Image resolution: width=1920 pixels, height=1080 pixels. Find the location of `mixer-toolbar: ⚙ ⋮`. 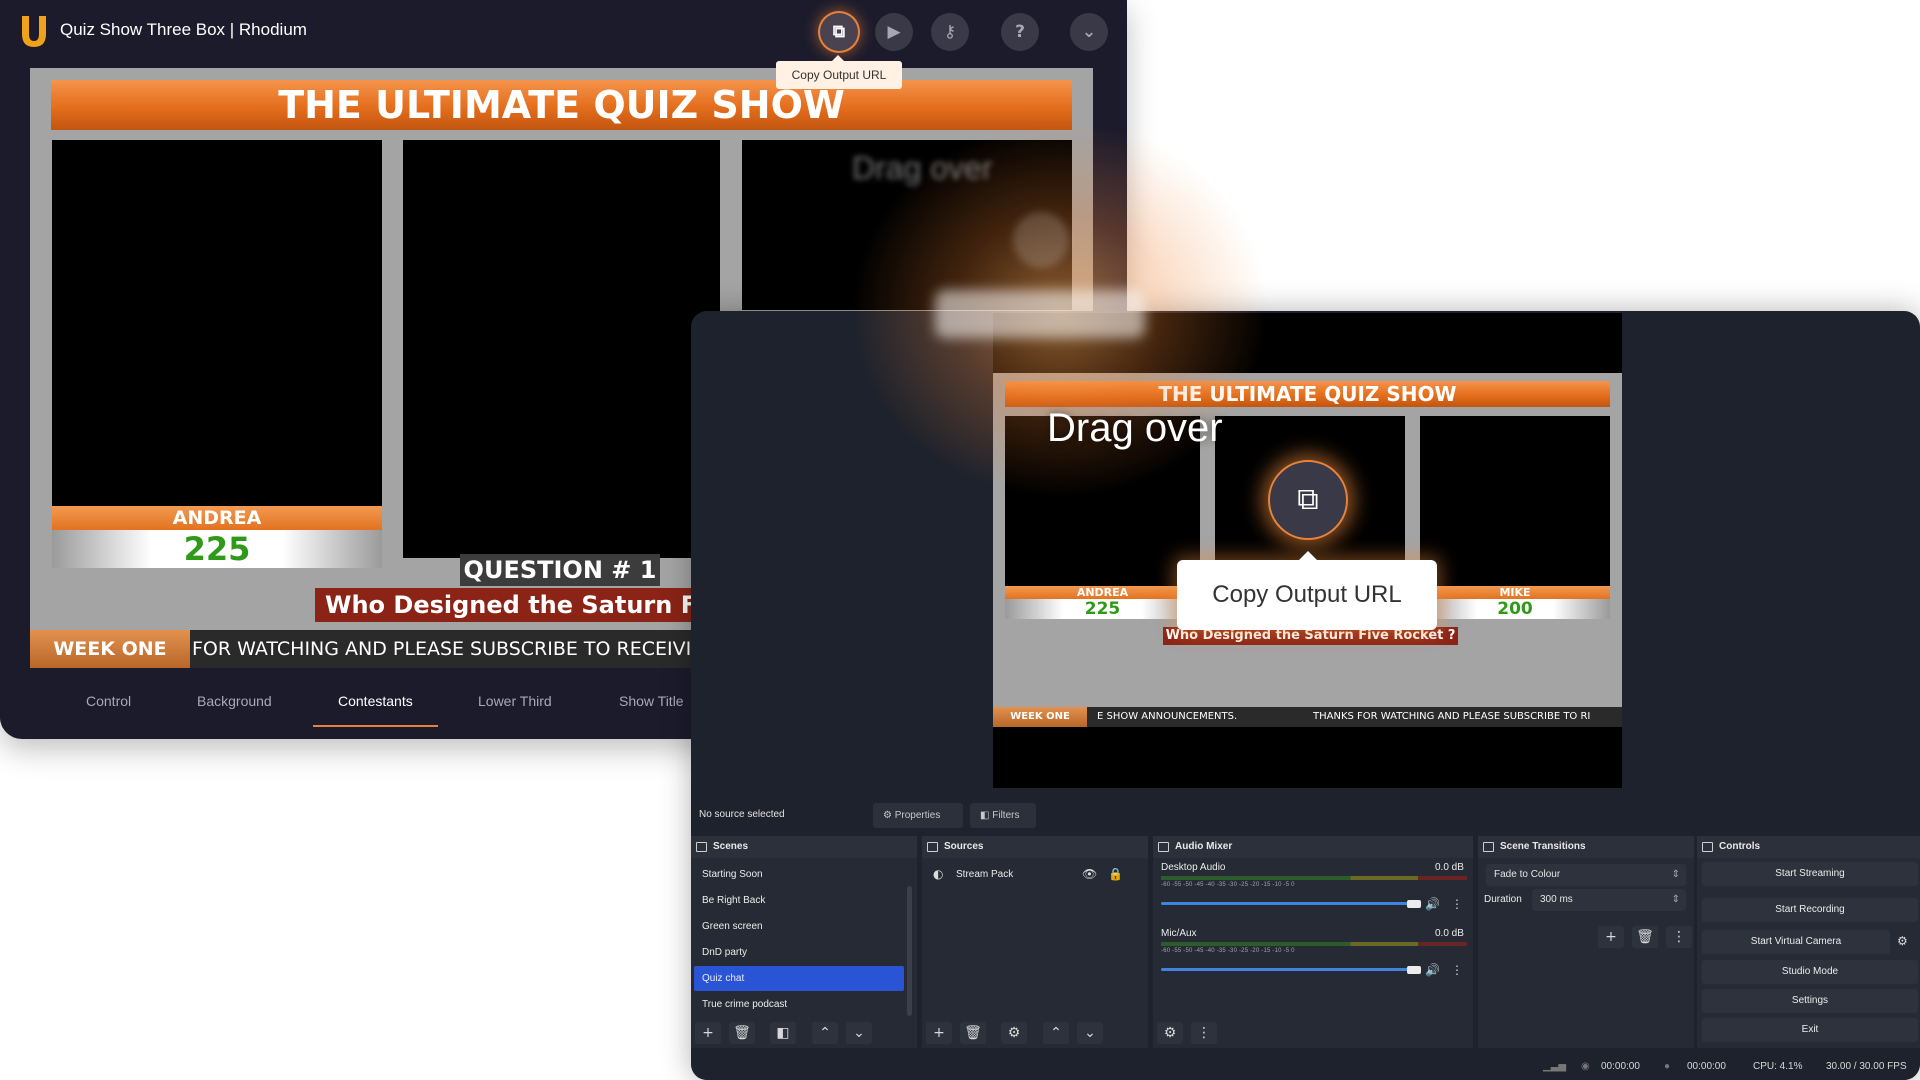

mixer-toolbar: ⚙ ⋮ is located at coordinates (1313, 1033).